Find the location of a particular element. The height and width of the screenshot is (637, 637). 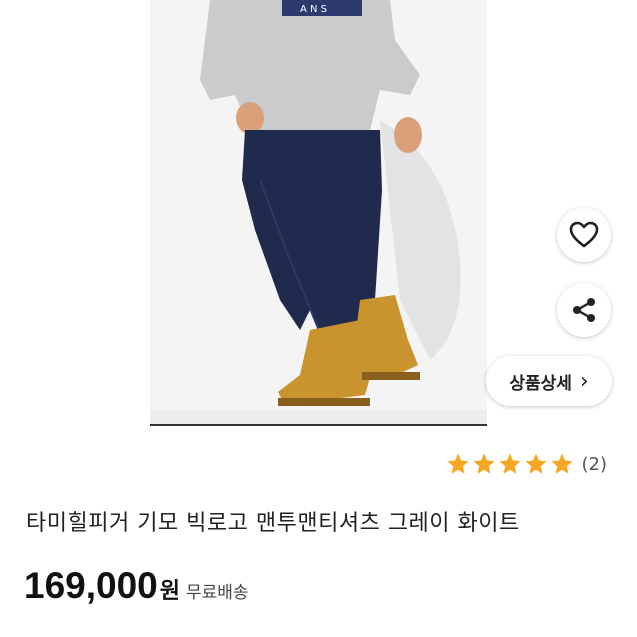

product-detail-button: 상품상세 › is located at coordinates (549, 381).